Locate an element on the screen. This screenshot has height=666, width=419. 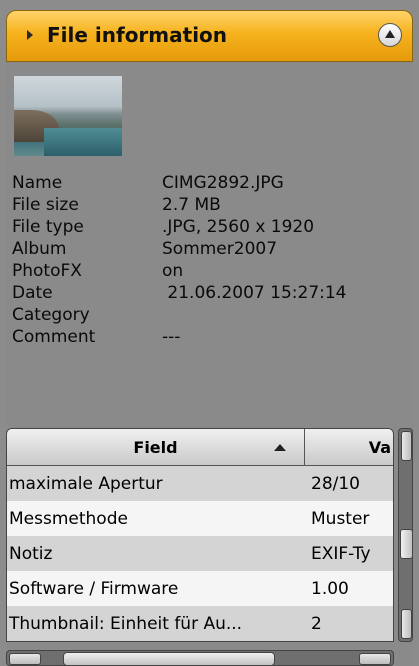
property-value-category is located at coordinates (287, 315).